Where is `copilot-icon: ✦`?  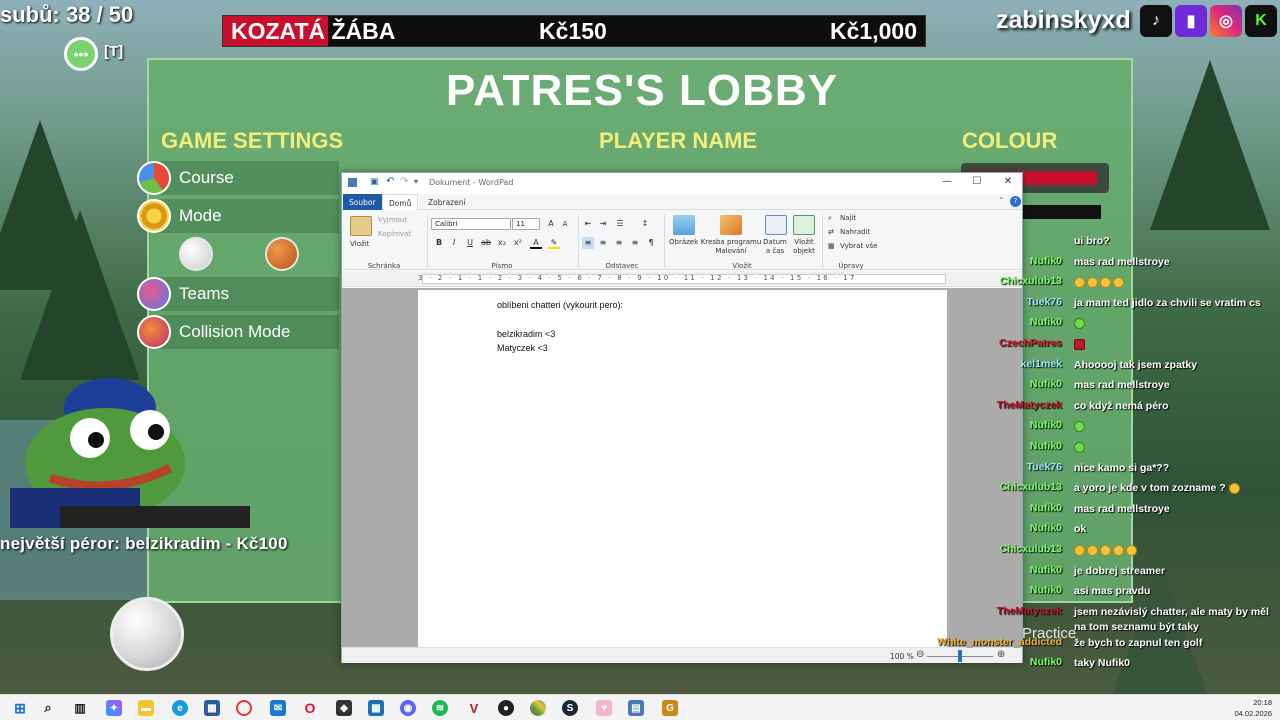 copilot-icon: ✦ is located at coordinates (114, 708).